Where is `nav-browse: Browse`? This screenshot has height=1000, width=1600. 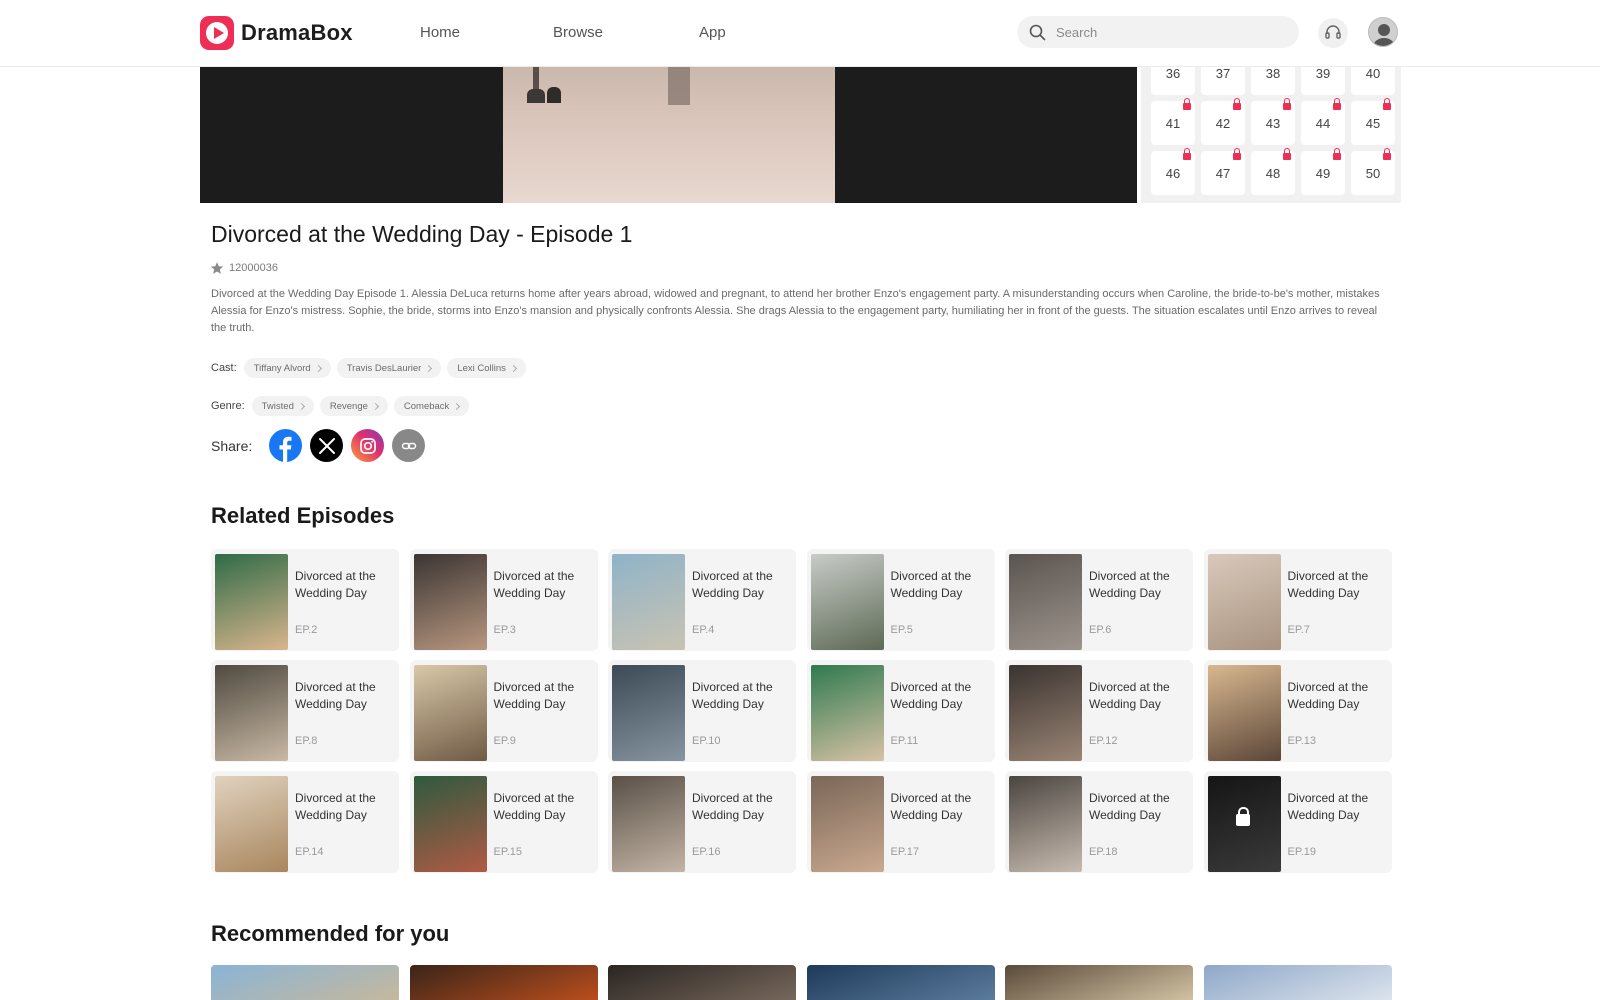 nav-browse: Browse is located at coordinates (578, 32).